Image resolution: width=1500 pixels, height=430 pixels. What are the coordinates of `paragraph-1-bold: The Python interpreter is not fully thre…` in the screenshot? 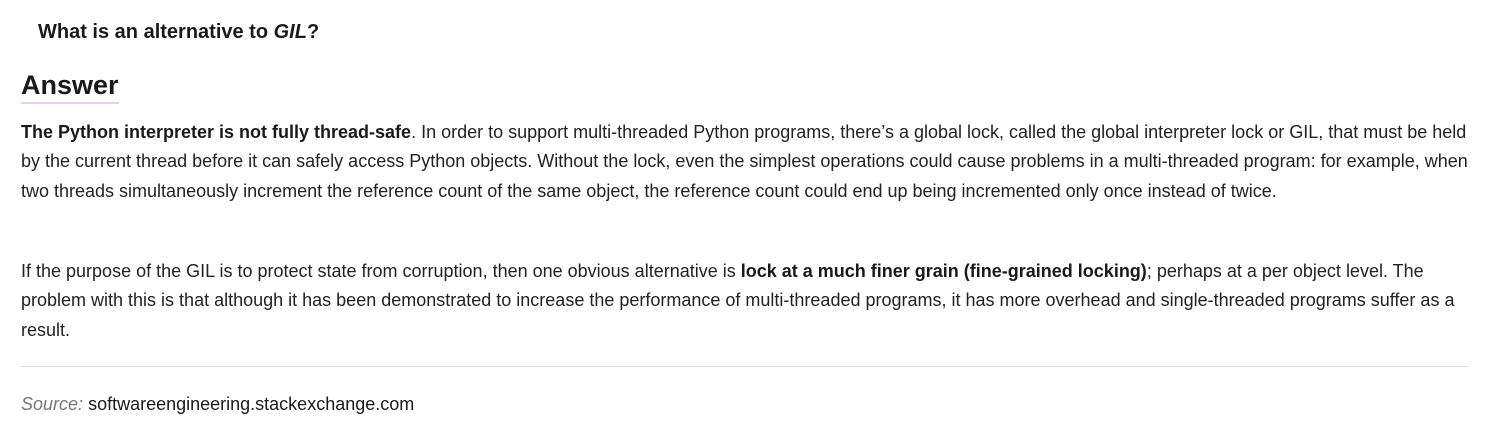 It's located at (216, 132).